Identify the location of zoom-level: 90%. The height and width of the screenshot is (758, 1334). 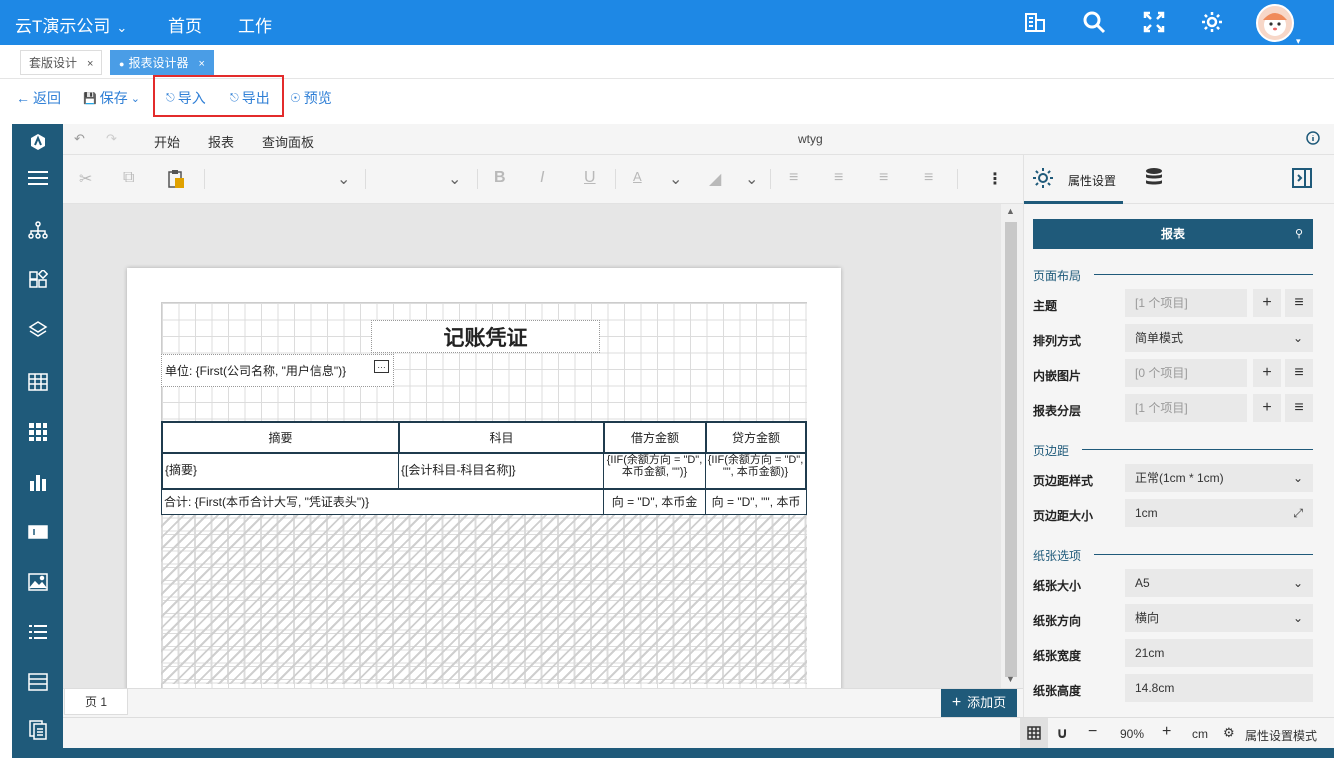
(1132, 734).